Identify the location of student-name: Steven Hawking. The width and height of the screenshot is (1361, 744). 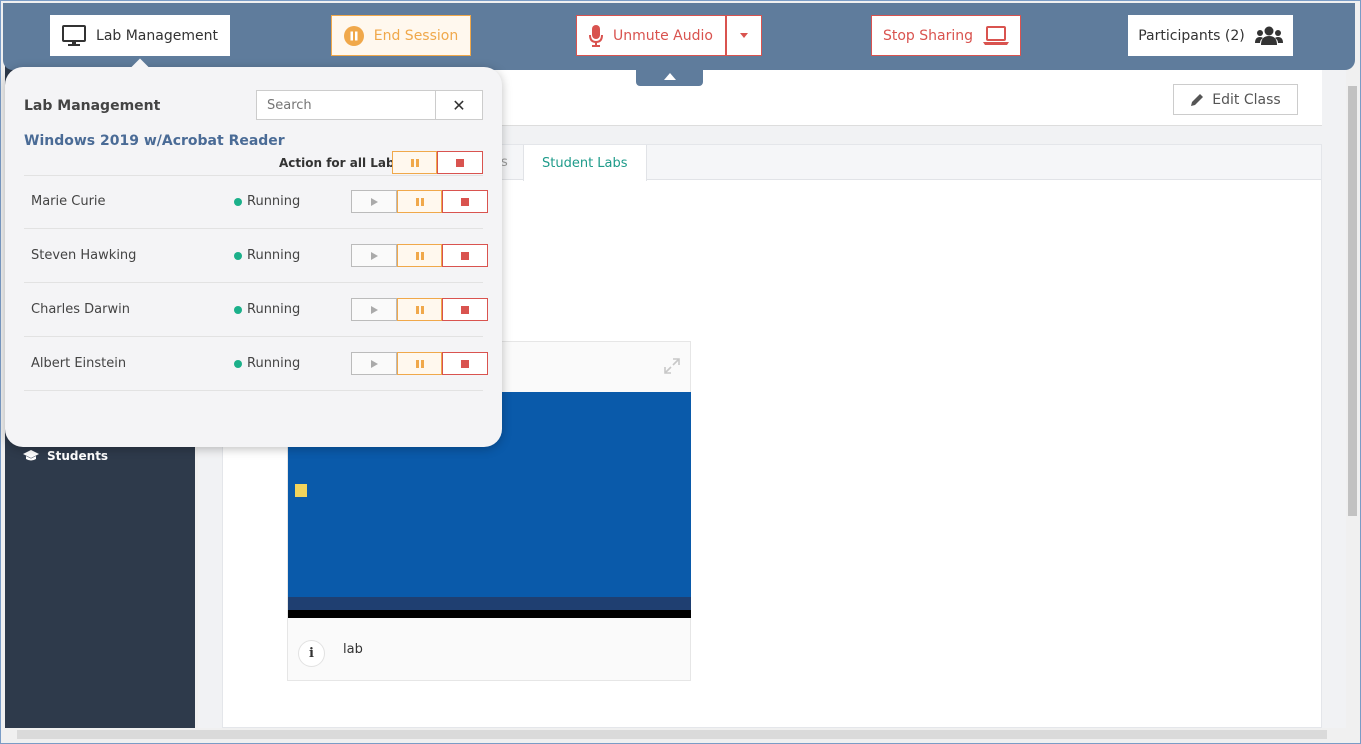
(84, 255).